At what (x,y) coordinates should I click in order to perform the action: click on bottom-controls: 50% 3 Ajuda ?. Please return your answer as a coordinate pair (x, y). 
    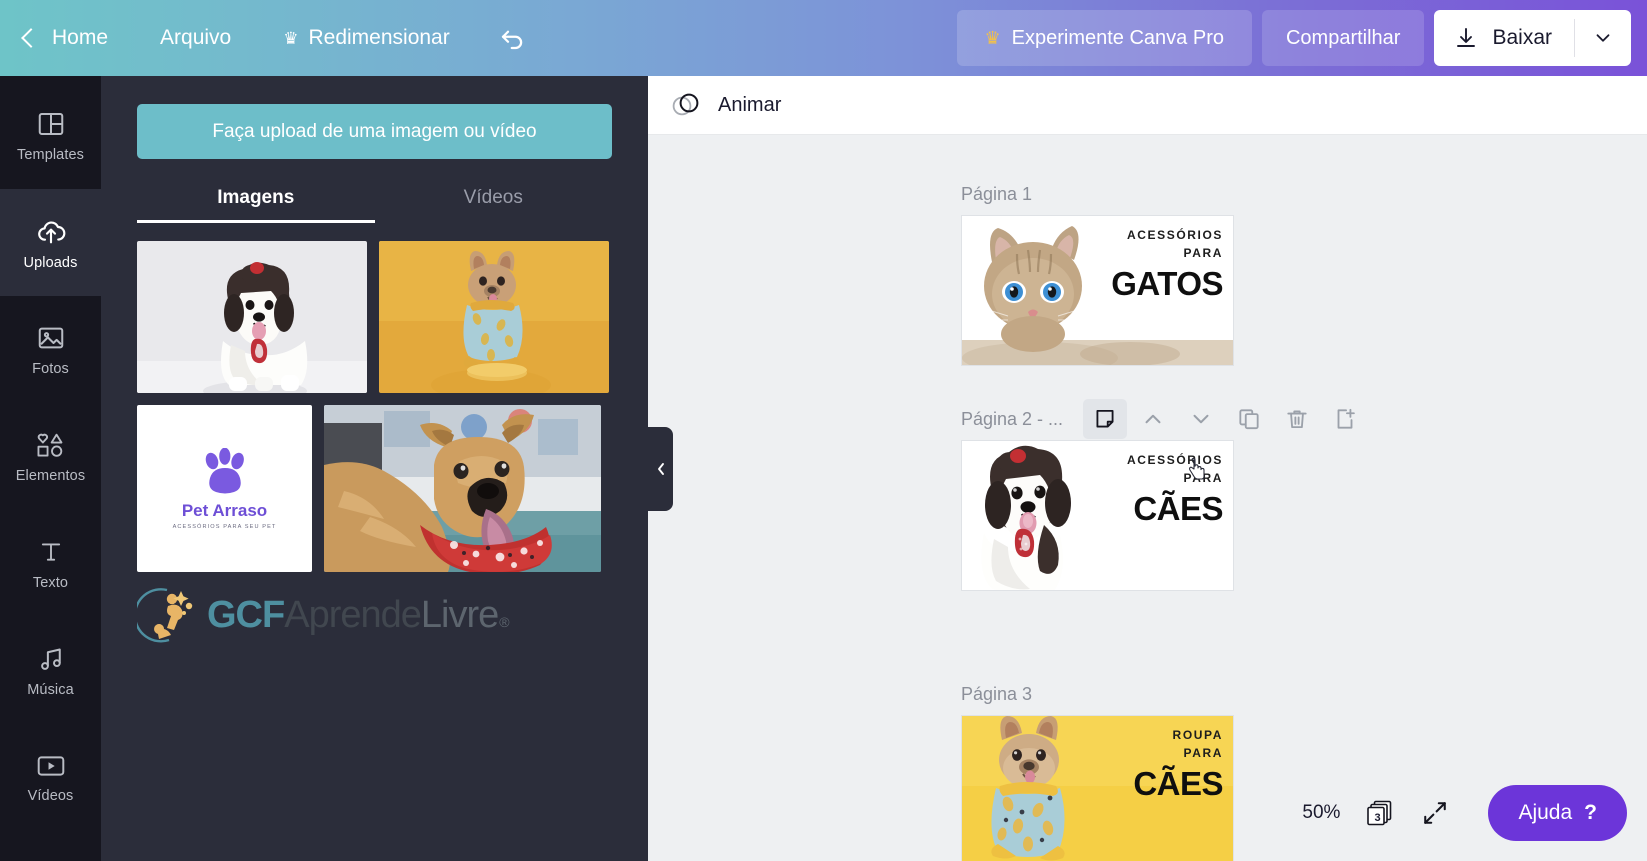
    Looking at the image, I should click on (1452, 813).